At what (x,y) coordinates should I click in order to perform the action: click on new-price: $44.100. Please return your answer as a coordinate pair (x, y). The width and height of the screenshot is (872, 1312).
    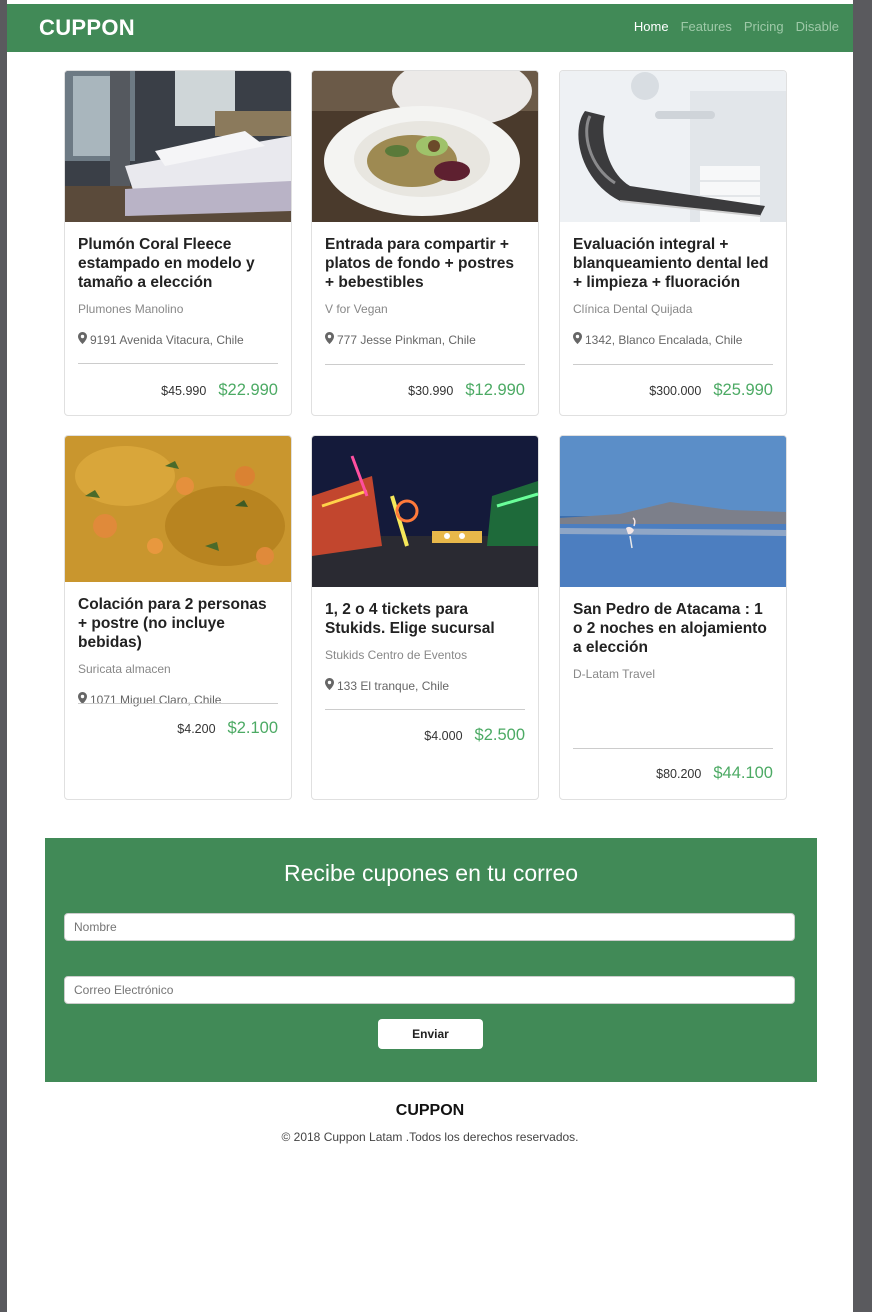
    Looking at the image, I should click on (743, 773).